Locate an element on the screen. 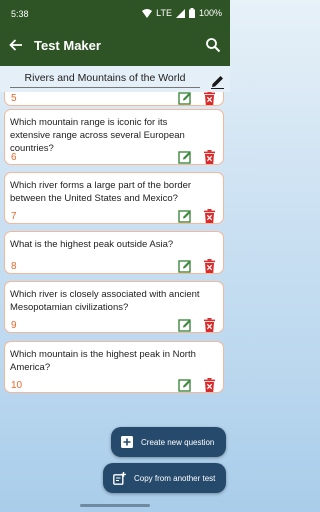  copy-add-icon is located at coordinates (119, 478).